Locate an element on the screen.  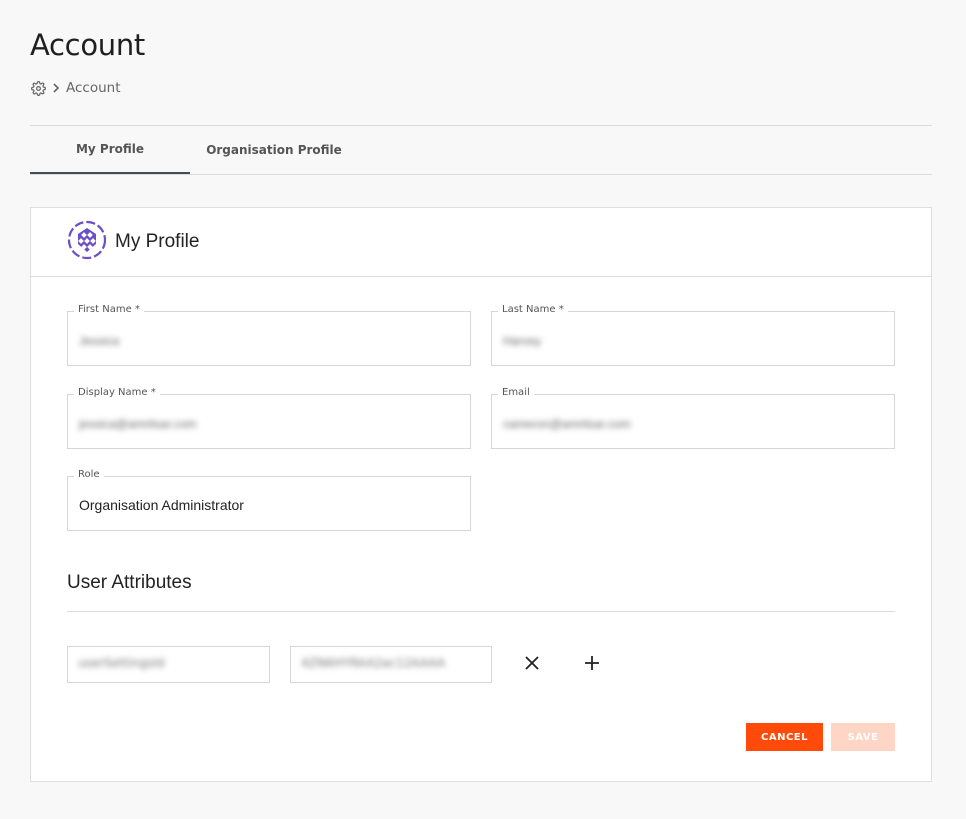
last-name-value: Harvey is located at coordinates (522, 341).